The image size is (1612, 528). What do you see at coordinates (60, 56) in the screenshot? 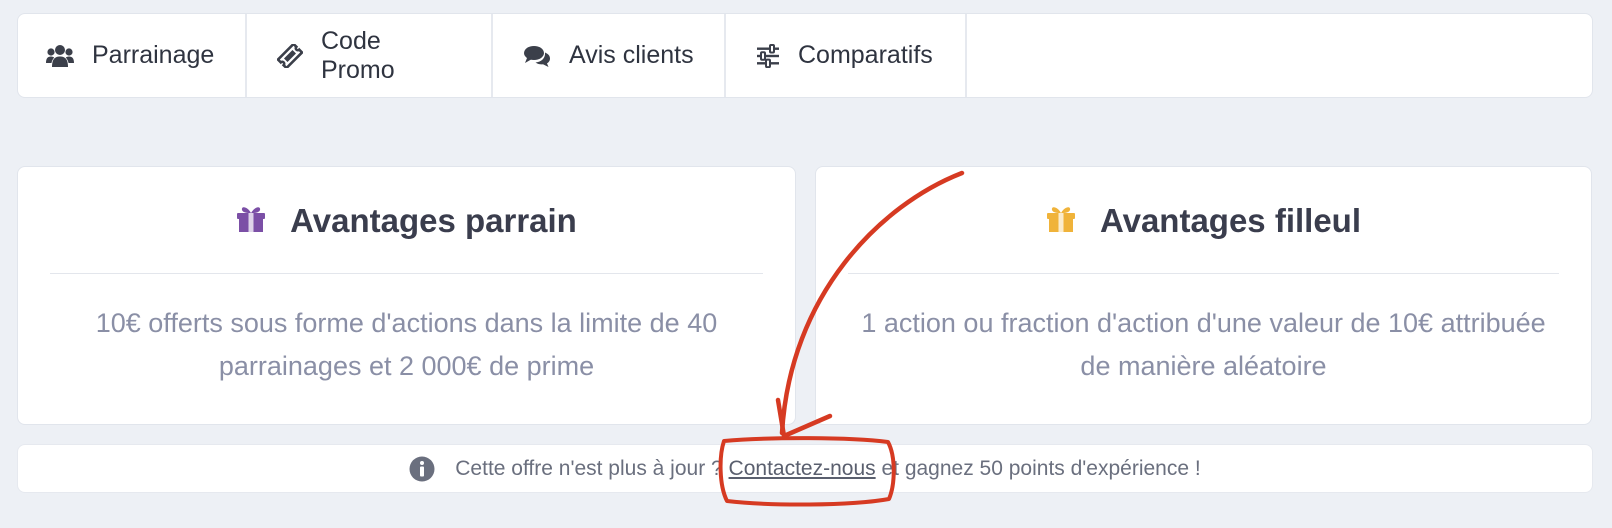
I see `users-icon` at bounding box center [60, 56].